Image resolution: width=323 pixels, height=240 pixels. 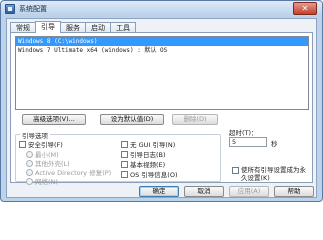 I want to click on apply-button: 应用(A), so click(x=249, y=191).